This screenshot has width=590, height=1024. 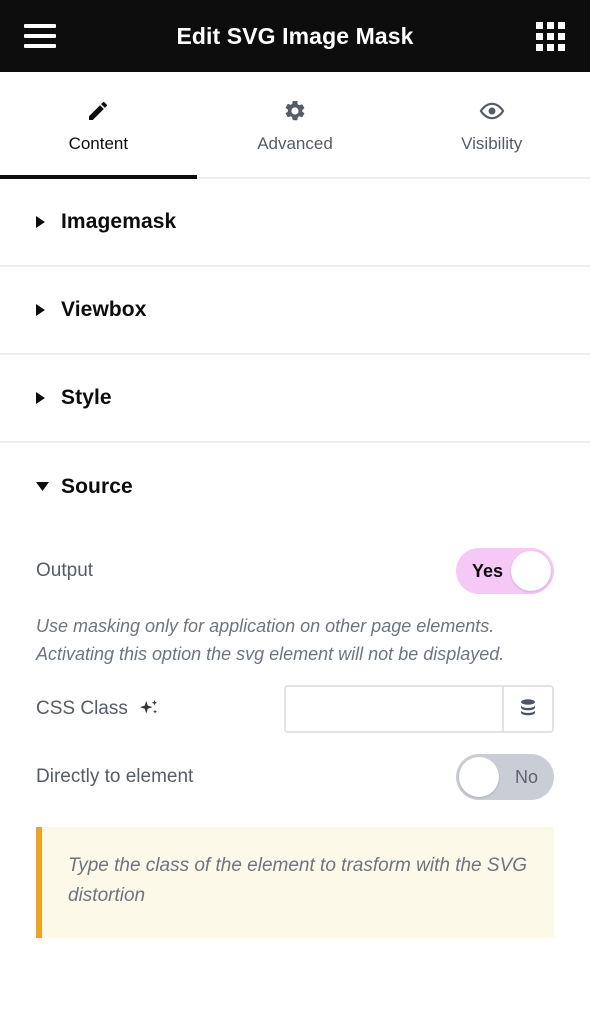 I want to click on directly-to-element-toggle-label: No, so click(x=526, y=776).